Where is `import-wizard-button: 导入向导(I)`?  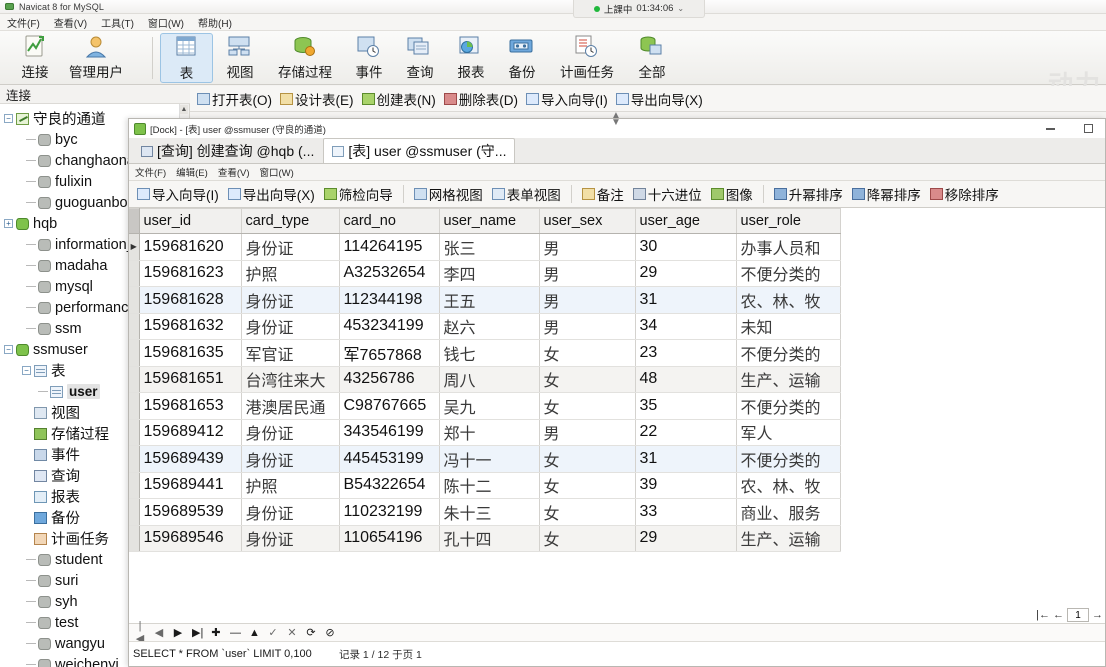
import-wizard-button: 导入向导(I) is located at coordinates (178, 194).